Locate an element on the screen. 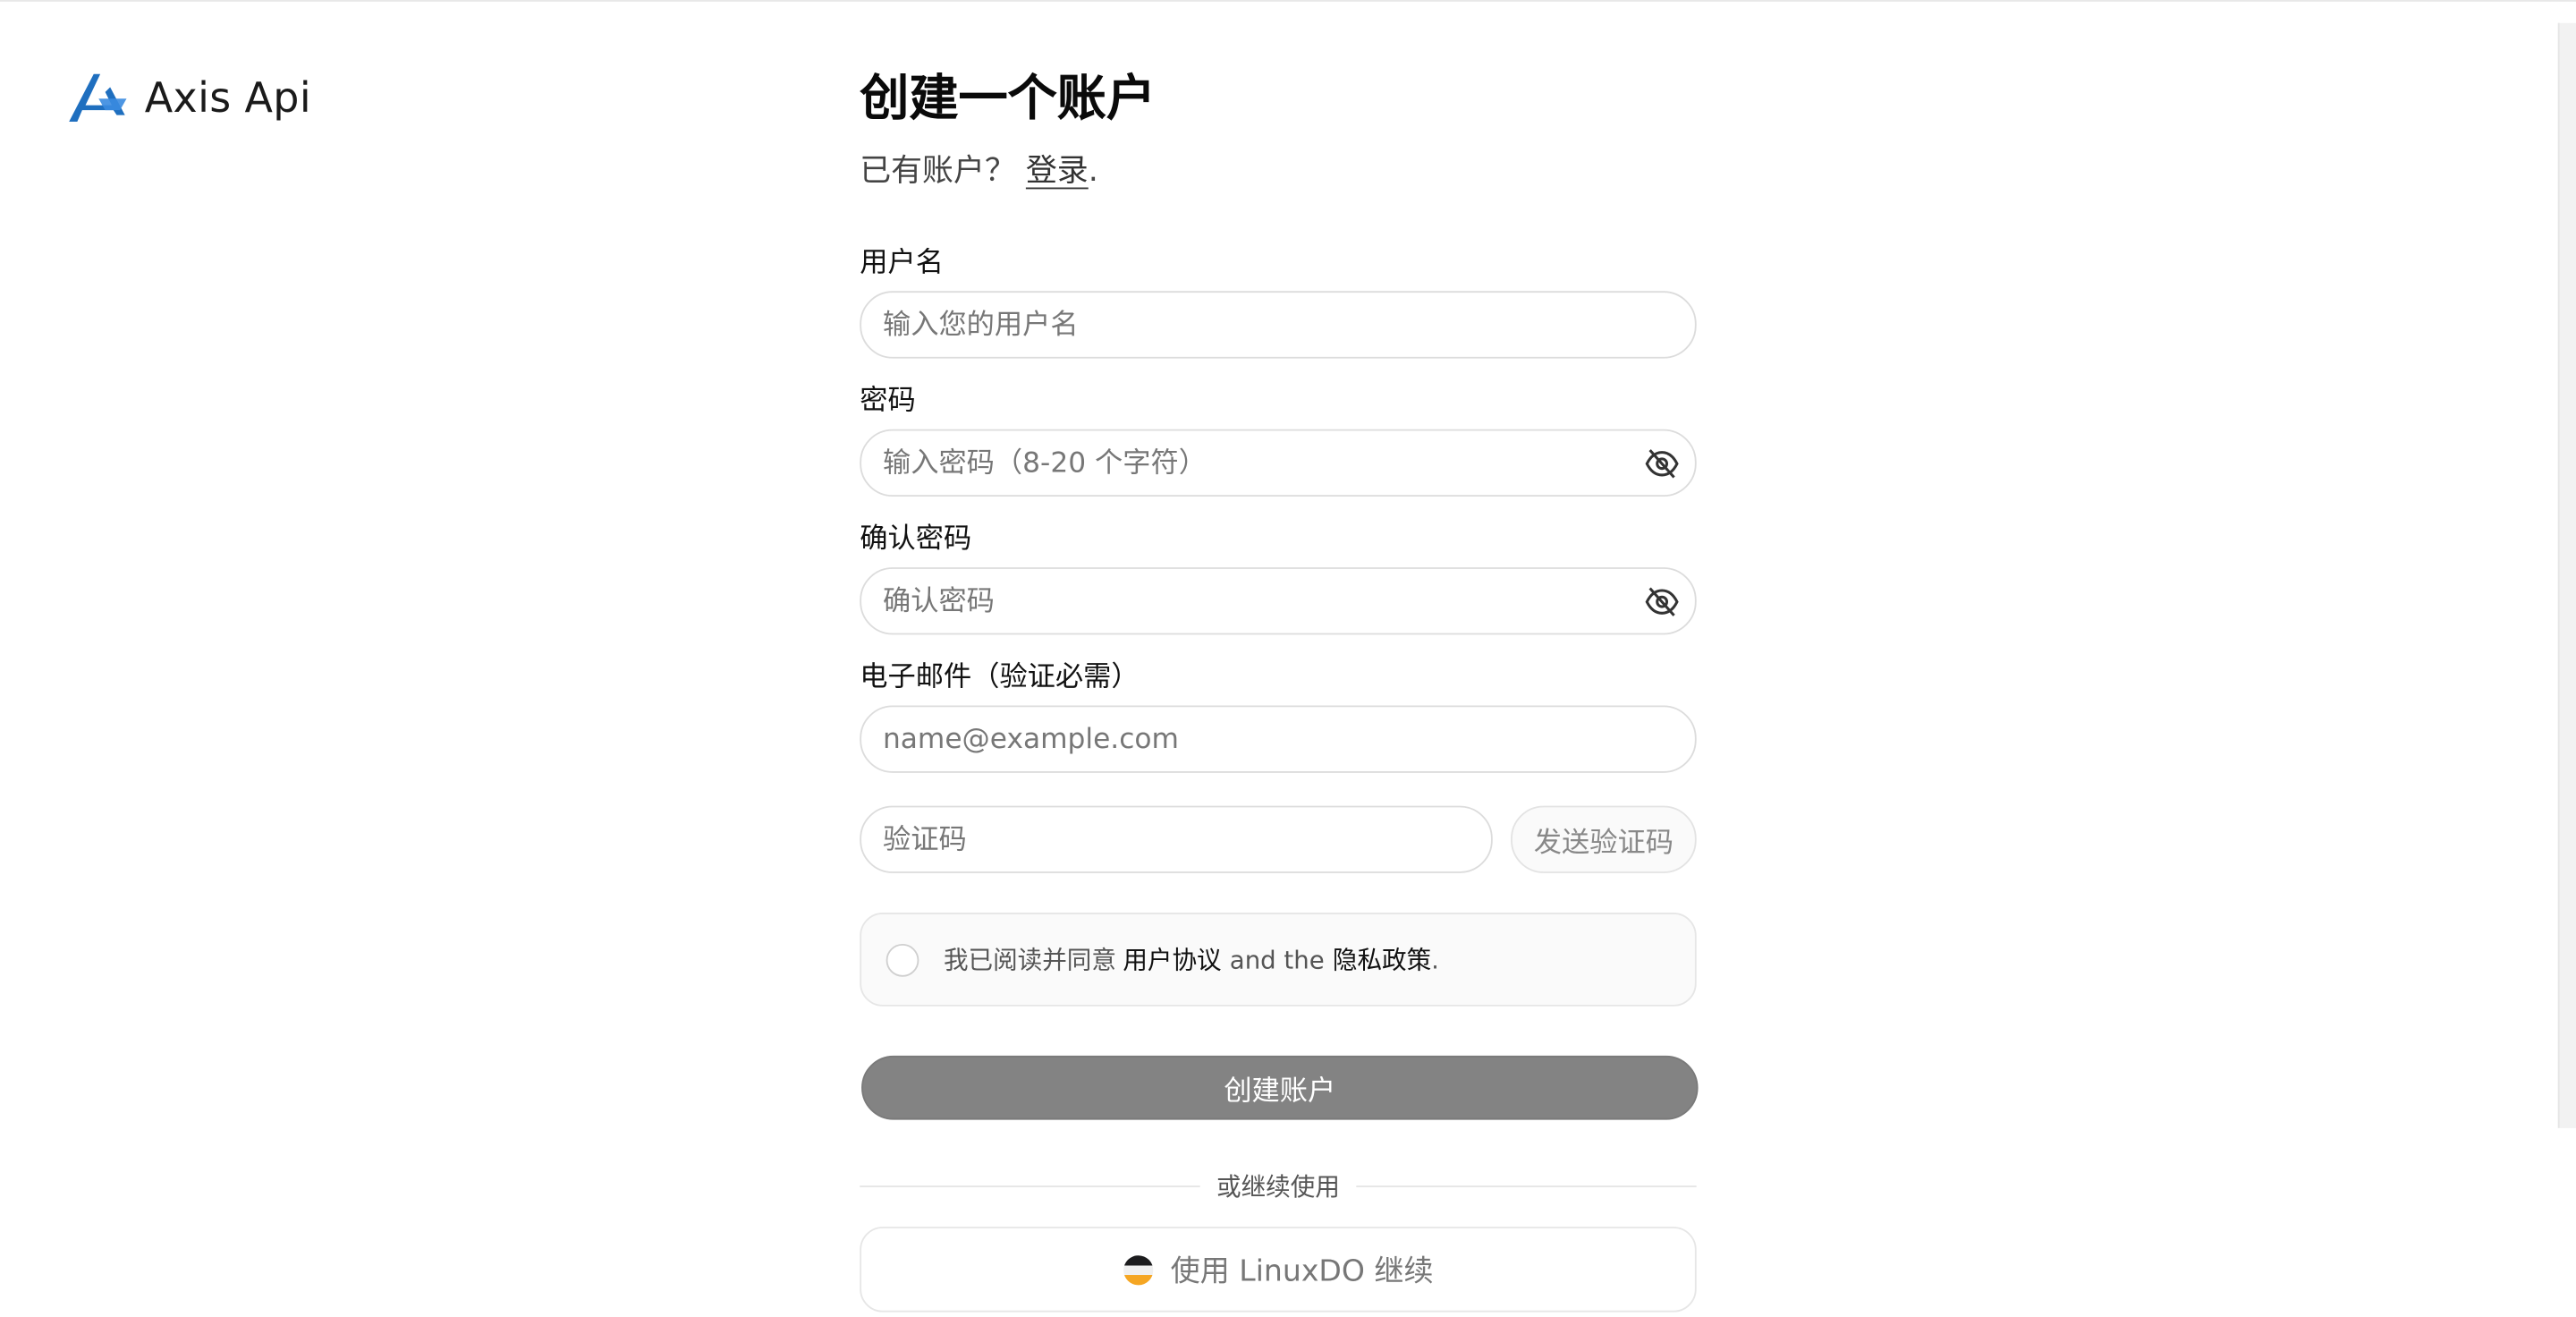 The height and width of the screenshot is (1317, 2576). send-code-button: 发送验证码 is located at coordinates (1604, 839).